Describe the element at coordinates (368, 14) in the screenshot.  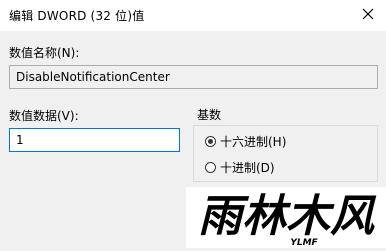
I see `close-icon` at that location.